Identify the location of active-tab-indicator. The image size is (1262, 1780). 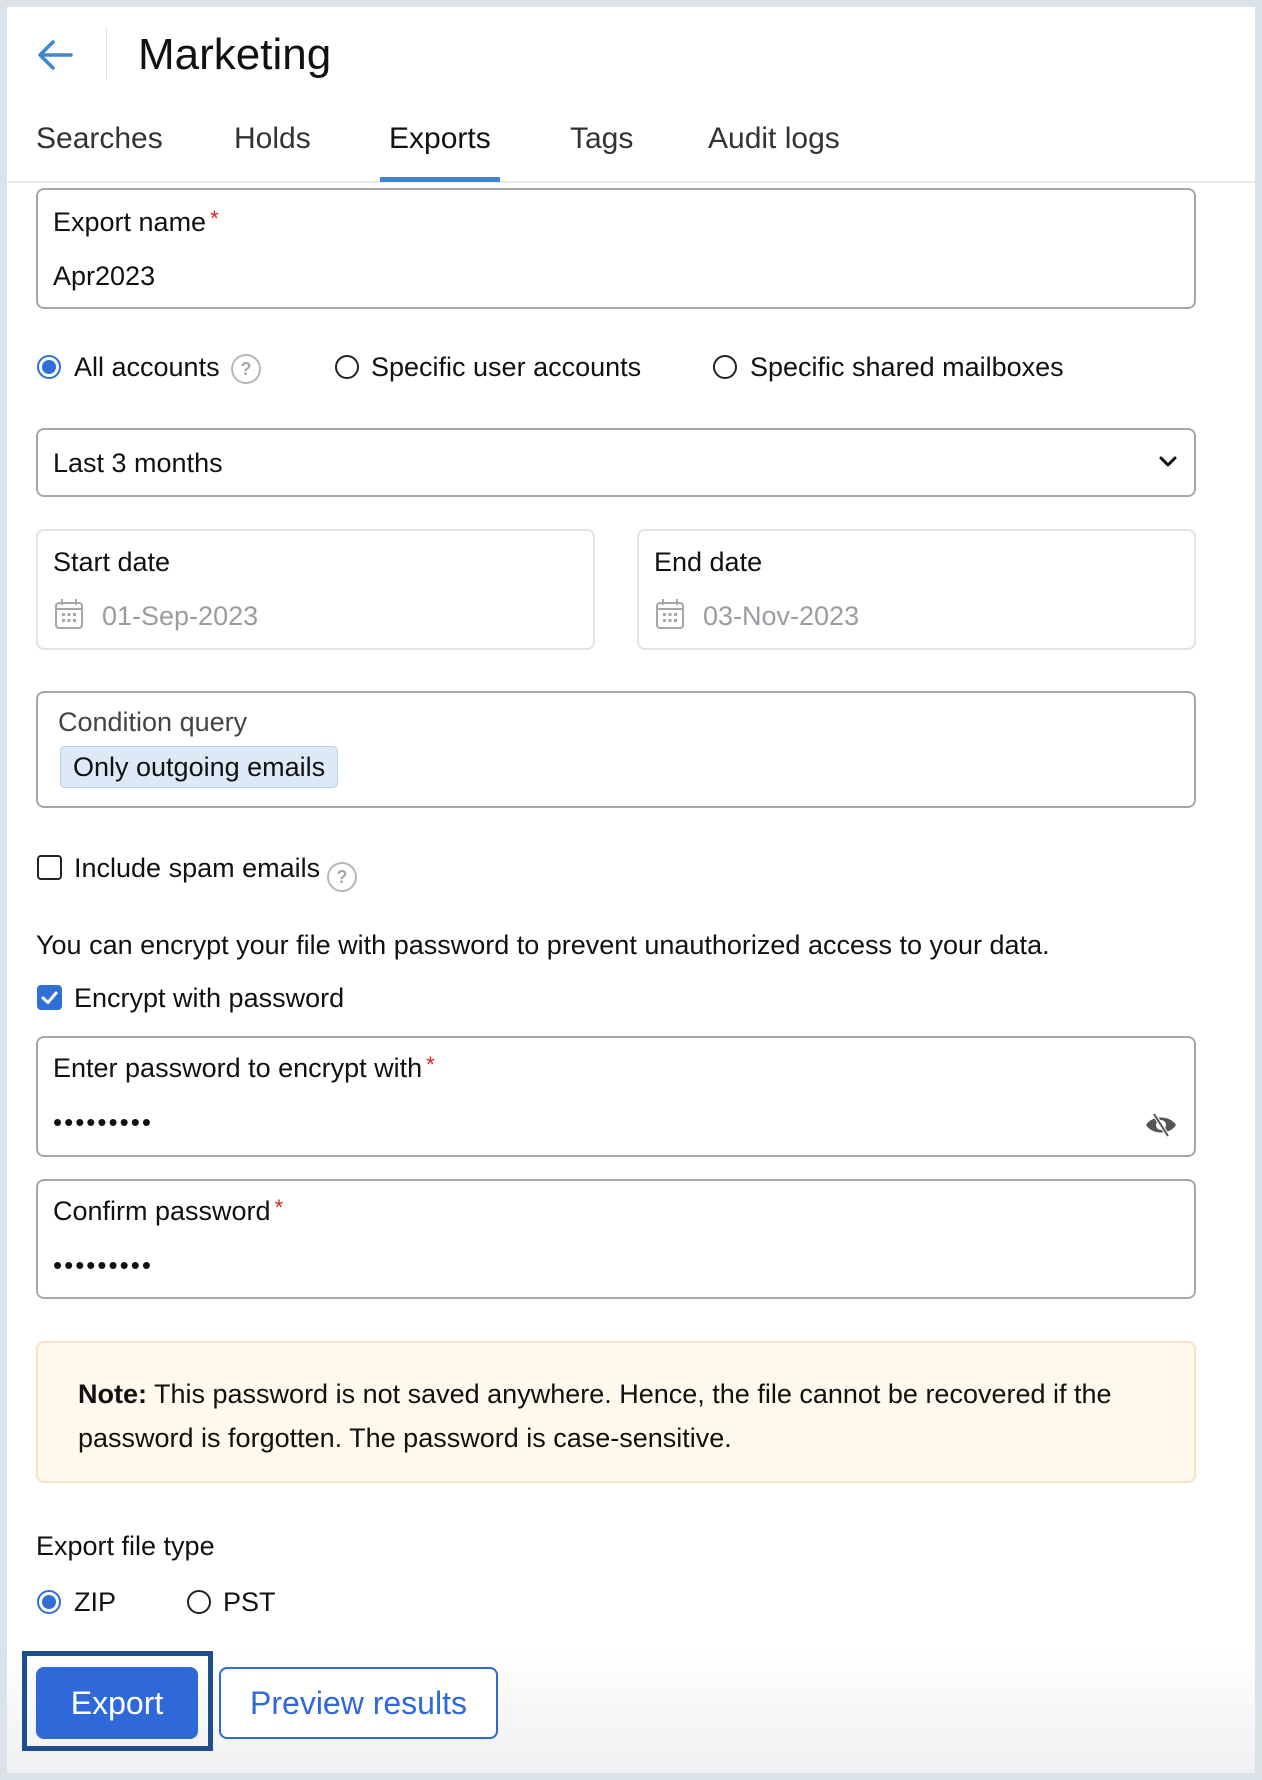
(440, 179).